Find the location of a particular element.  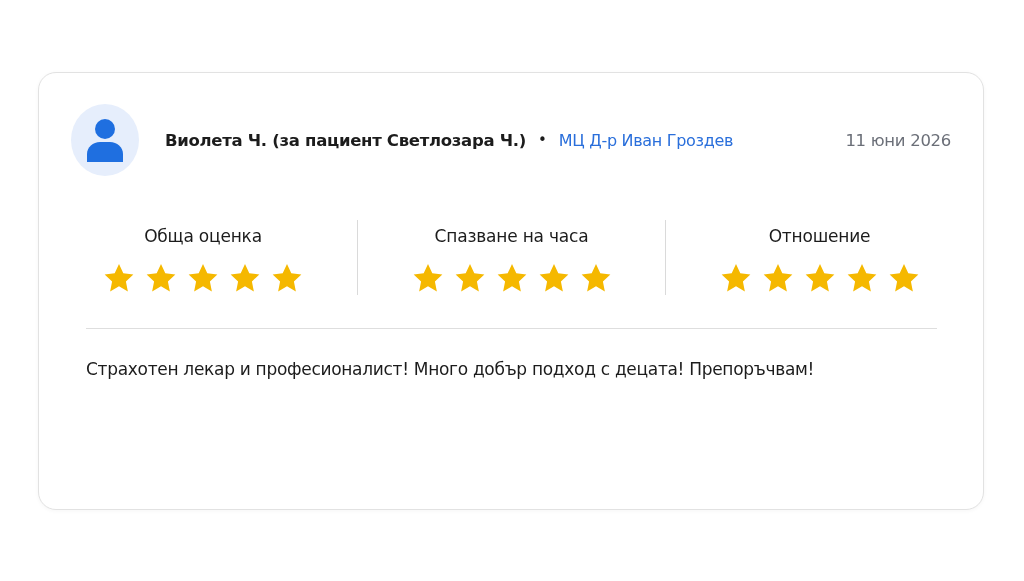

author-name: Виолета Ч. (за пациент Светлозара Ч.) is located at coordinates (345, 140).